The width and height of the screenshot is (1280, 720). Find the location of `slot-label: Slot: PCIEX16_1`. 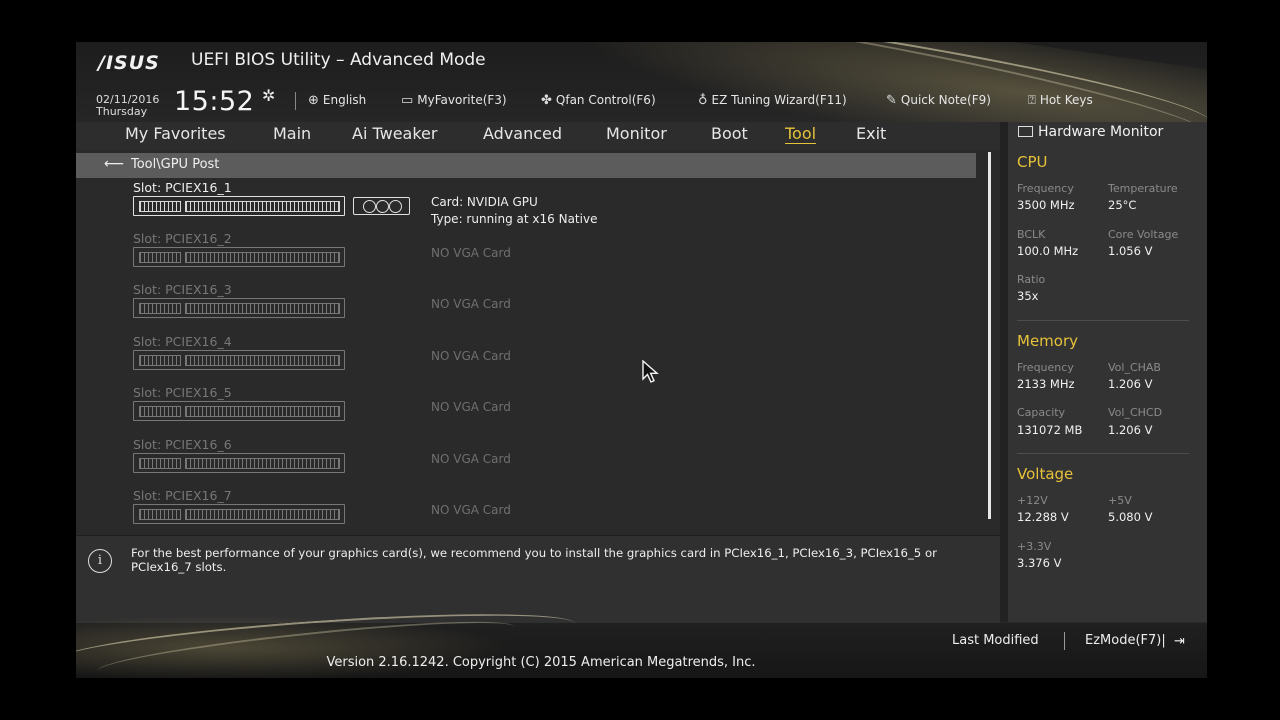

slot-label: Slot: PCIEX16_1 is located at coordinates (182, 187).